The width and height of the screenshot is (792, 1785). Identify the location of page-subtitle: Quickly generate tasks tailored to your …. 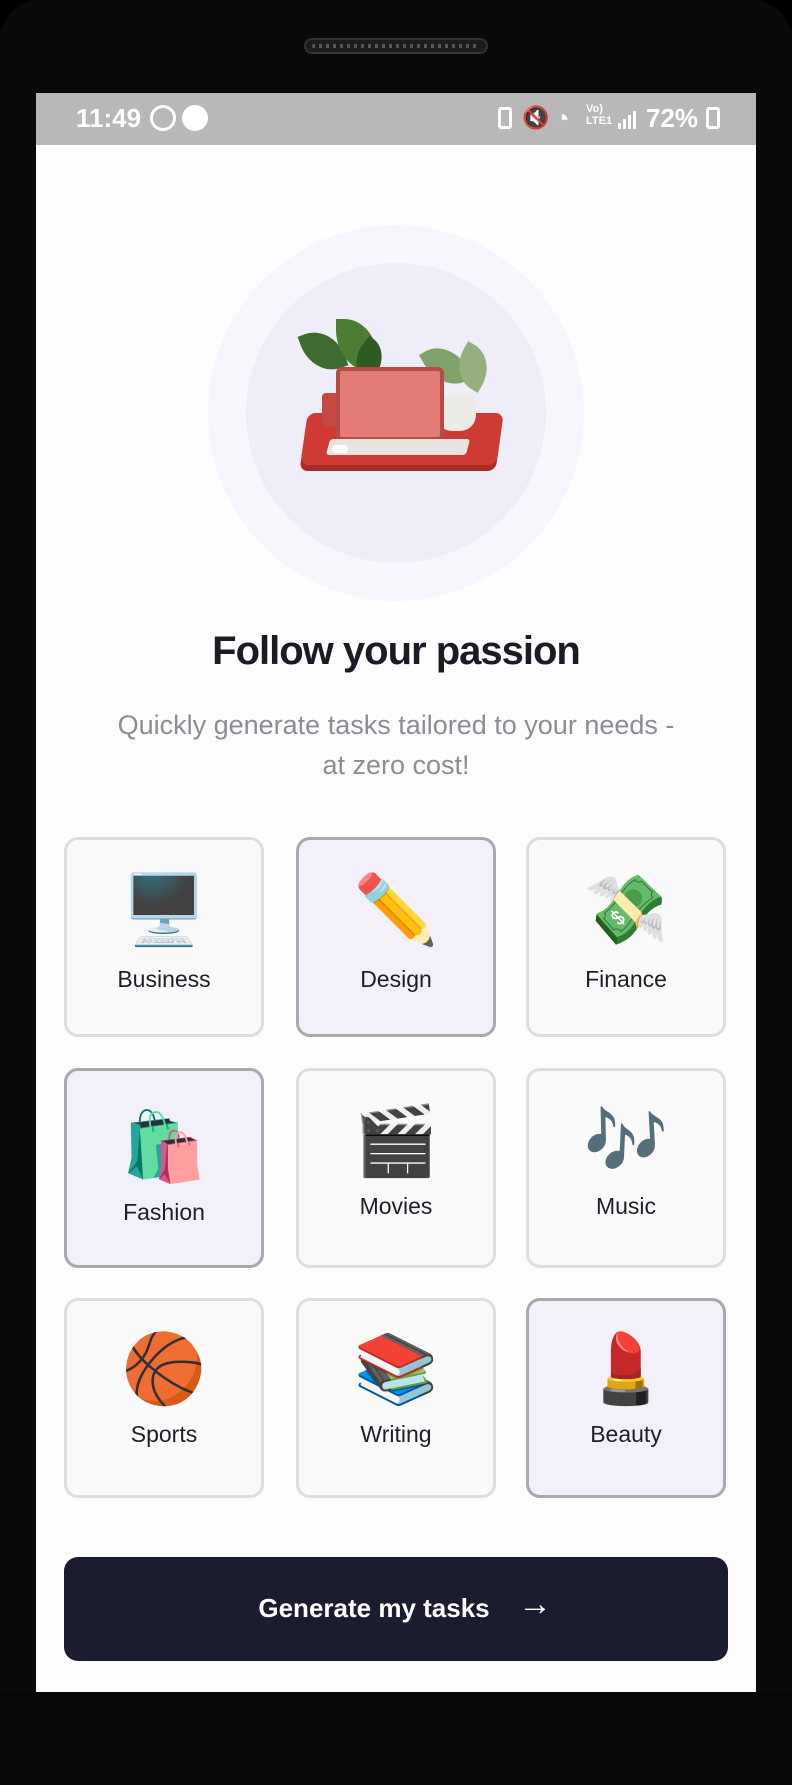
(396, 745).